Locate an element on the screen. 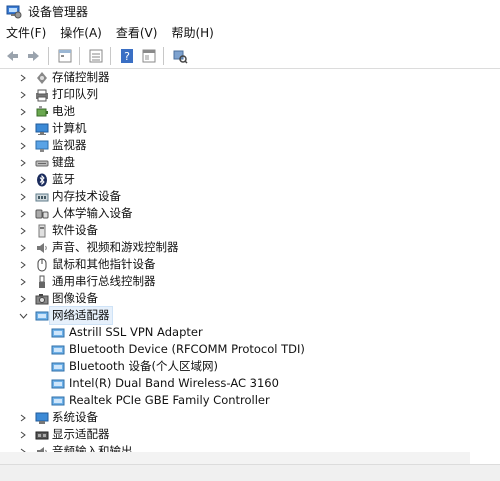 The image size is (500, 481). tree-category: 键盘 is located at coordinates (250, 162).